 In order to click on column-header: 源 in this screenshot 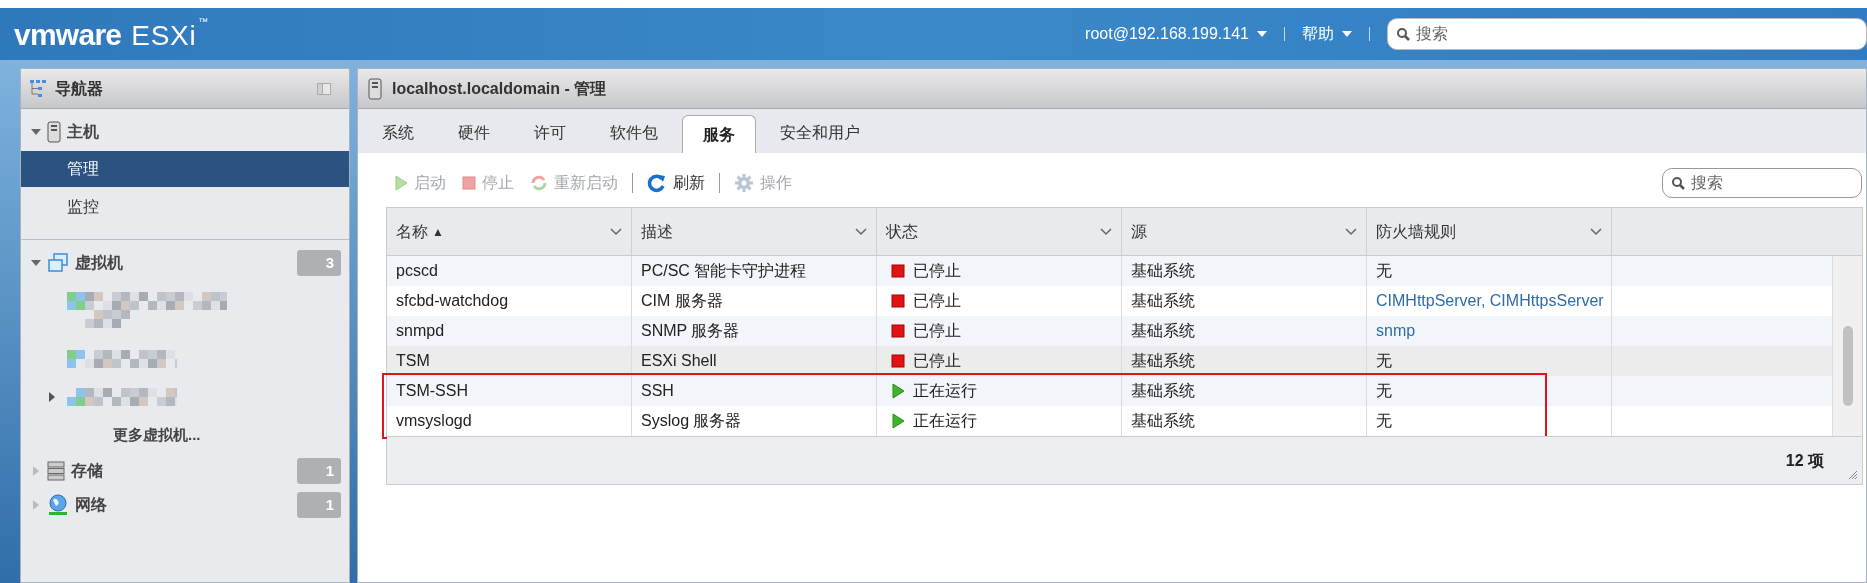, I will do `click(1244, 231)`.